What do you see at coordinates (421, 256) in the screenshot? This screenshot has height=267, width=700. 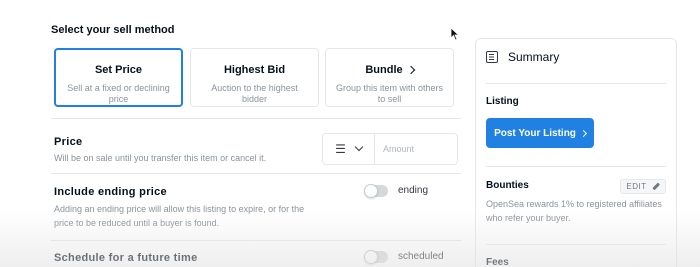 I see `schedule-toggle-label: scheduled` at bounding box center [421, 256].